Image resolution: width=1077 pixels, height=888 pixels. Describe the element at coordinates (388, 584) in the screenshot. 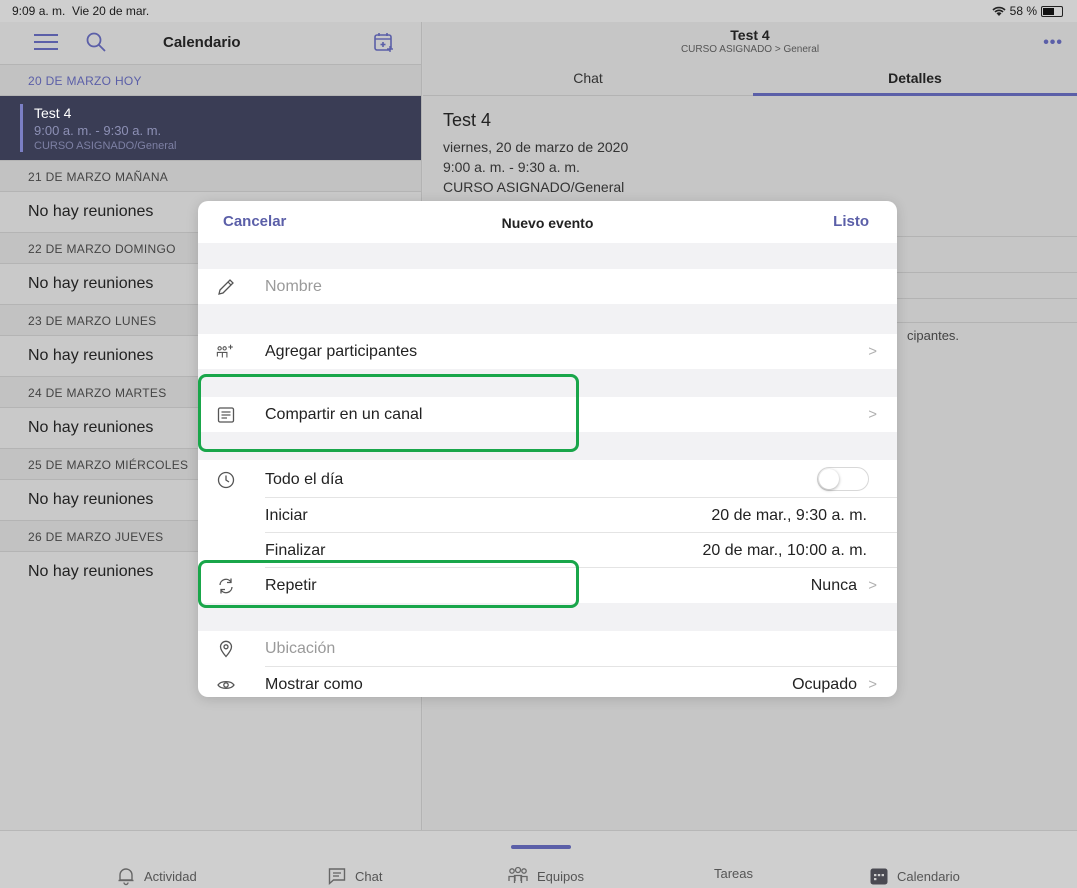

I see `highlight-repeat` at that location.